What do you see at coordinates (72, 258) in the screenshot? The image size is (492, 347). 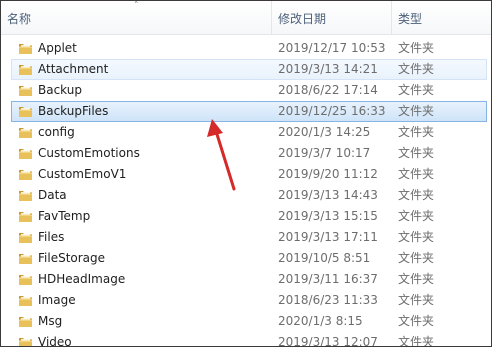 I see `file-name: FileStorage` at bounding box center [72, 258].